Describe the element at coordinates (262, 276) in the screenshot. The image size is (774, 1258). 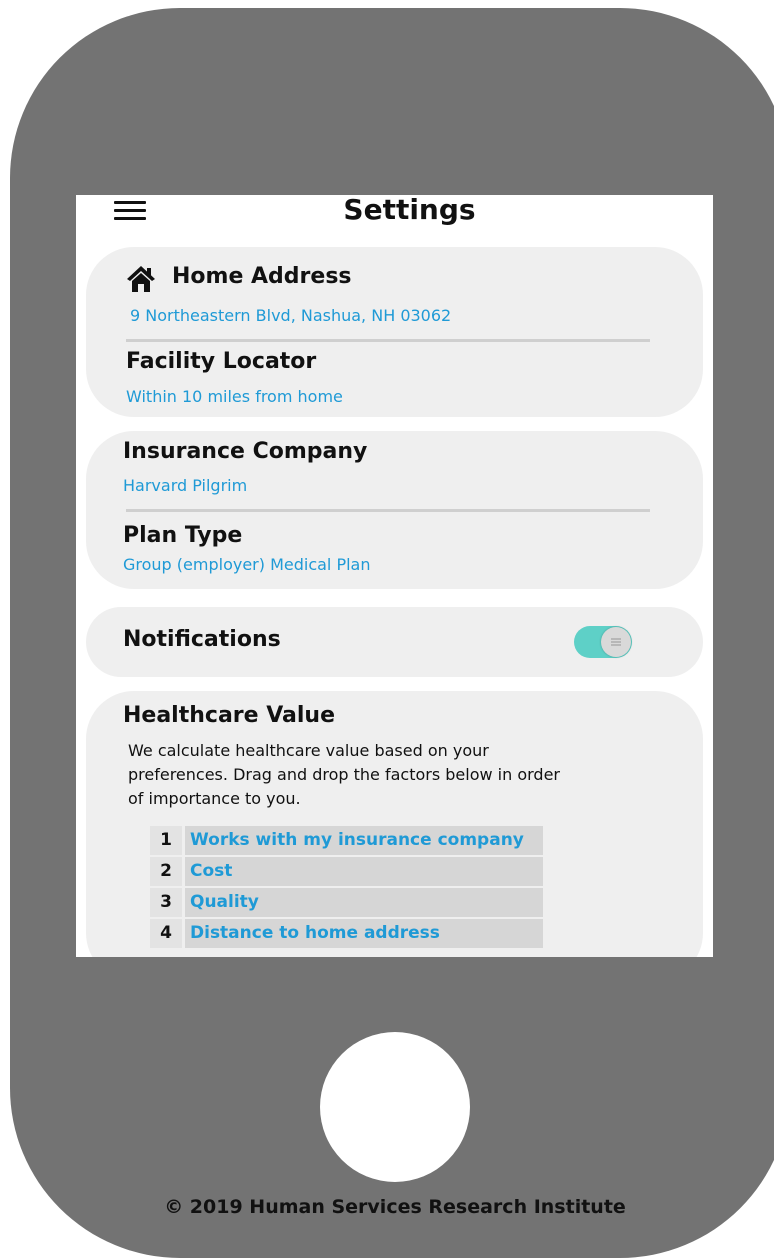
I see `home-address-label: Home Address` at that location.